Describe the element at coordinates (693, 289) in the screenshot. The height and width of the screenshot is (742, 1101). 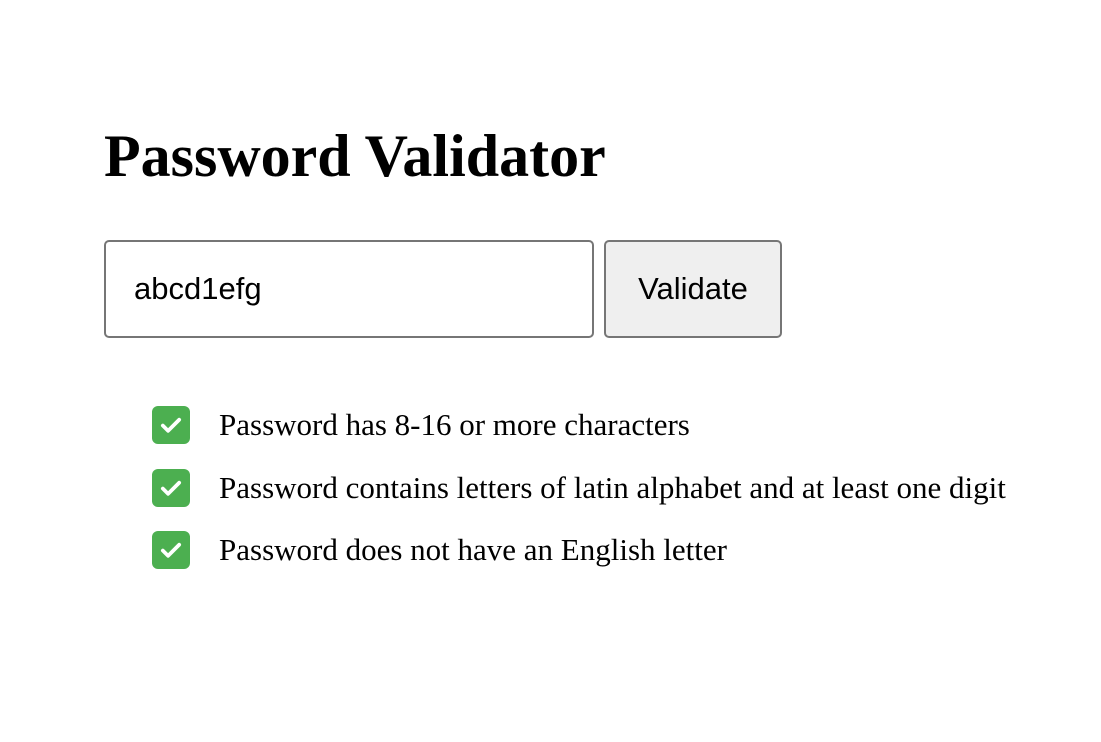
I see `validate-button: Validate` at that location.